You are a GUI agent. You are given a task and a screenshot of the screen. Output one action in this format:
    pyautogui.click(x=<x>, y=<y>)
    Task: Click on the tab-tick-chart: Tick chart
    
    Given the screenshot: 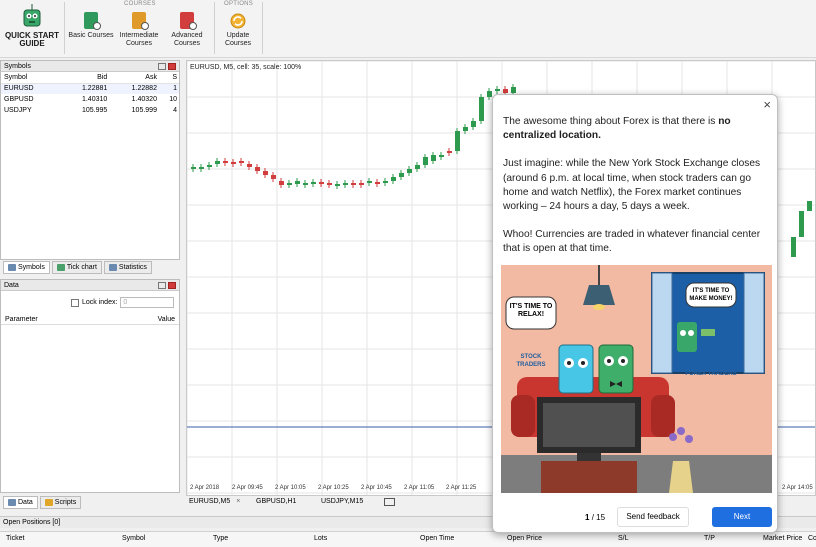 What is the action you would take?
    pyautogui.click(x=76, y=267)
    